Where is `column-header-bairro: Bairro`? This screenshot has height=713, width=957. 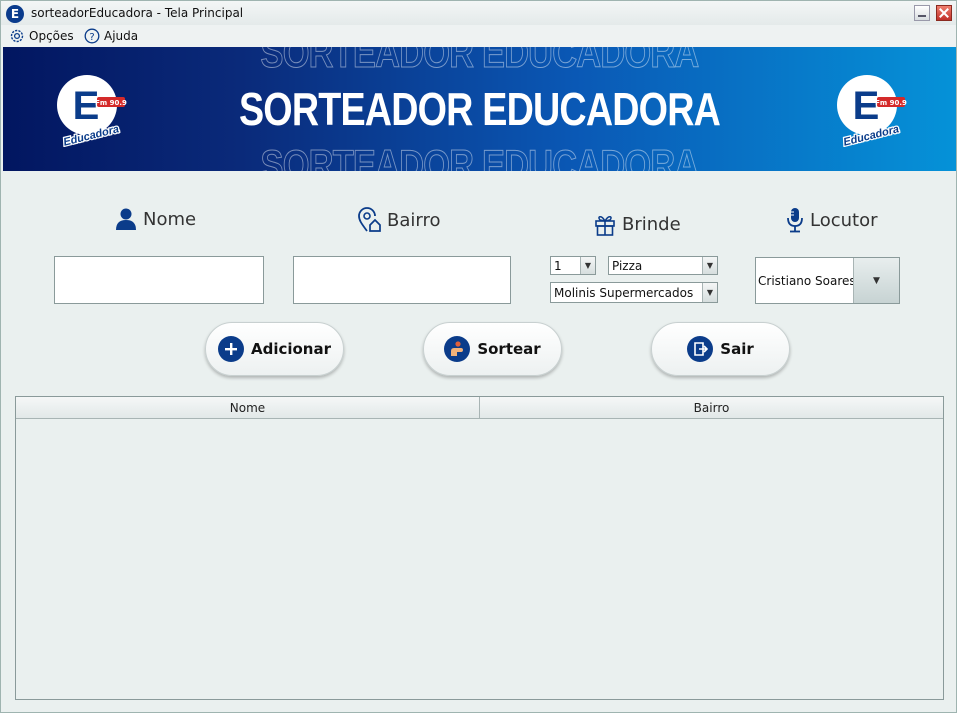
column-header-bairro: Bairro is located at coordinates (711, 408).